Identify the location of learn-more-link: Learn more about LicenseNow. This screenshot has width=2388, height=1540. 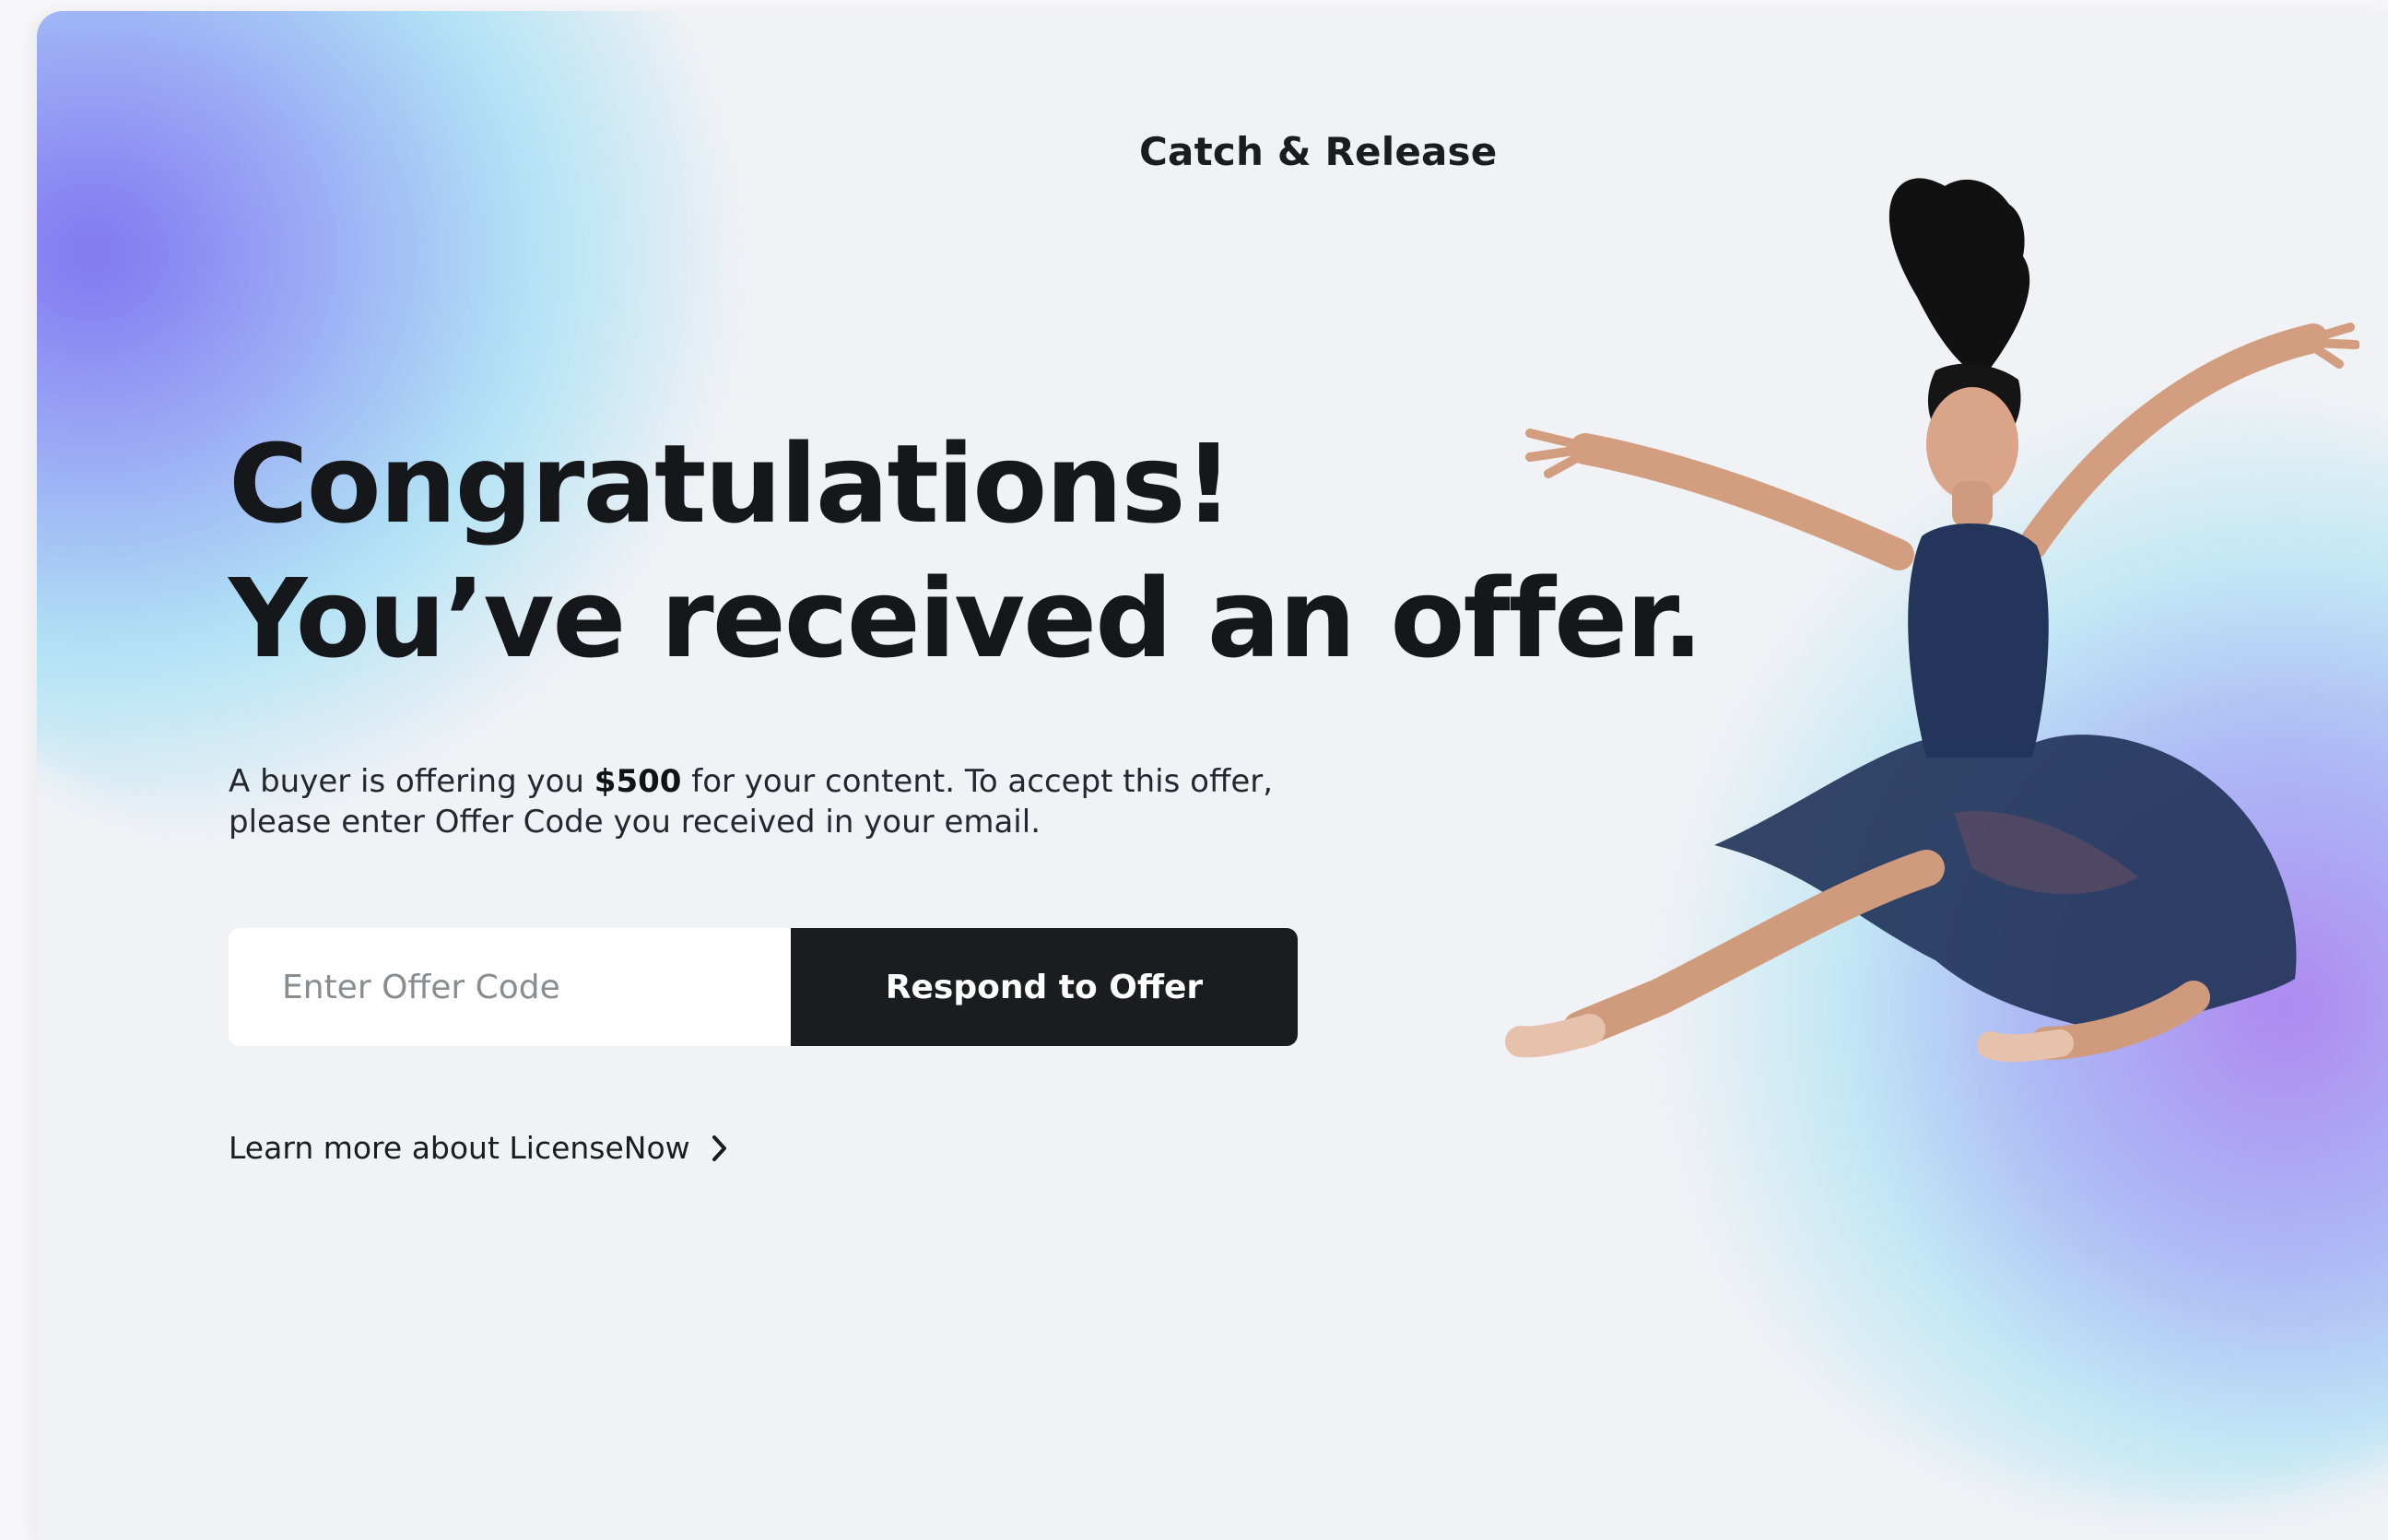
(479, 1148).